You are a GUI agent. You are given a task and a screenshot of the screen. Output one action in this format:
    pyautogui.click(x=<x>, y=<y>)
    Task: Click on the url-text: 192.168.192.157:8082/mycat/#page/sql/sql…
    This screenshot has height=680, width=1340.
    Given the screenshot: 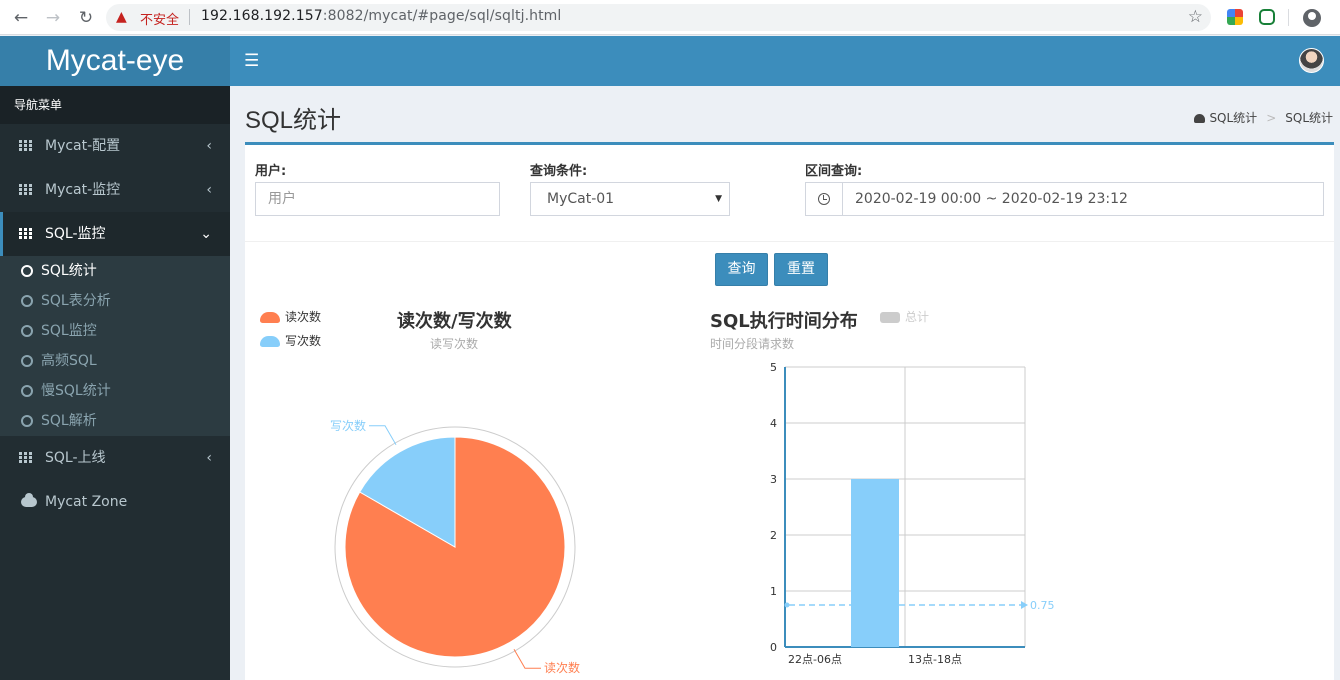 What is the action you would take?
    pyautogui.click(x=381, y=16)
    